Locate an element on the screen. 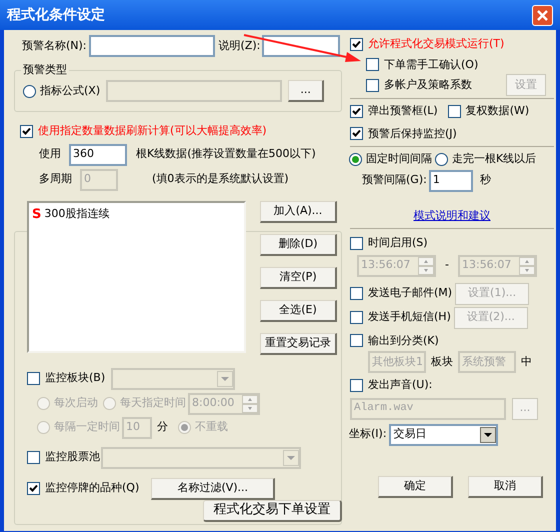 This screenshot has height=532, width=560. interval-unit: 秒 is located at coordinates (485, 180).